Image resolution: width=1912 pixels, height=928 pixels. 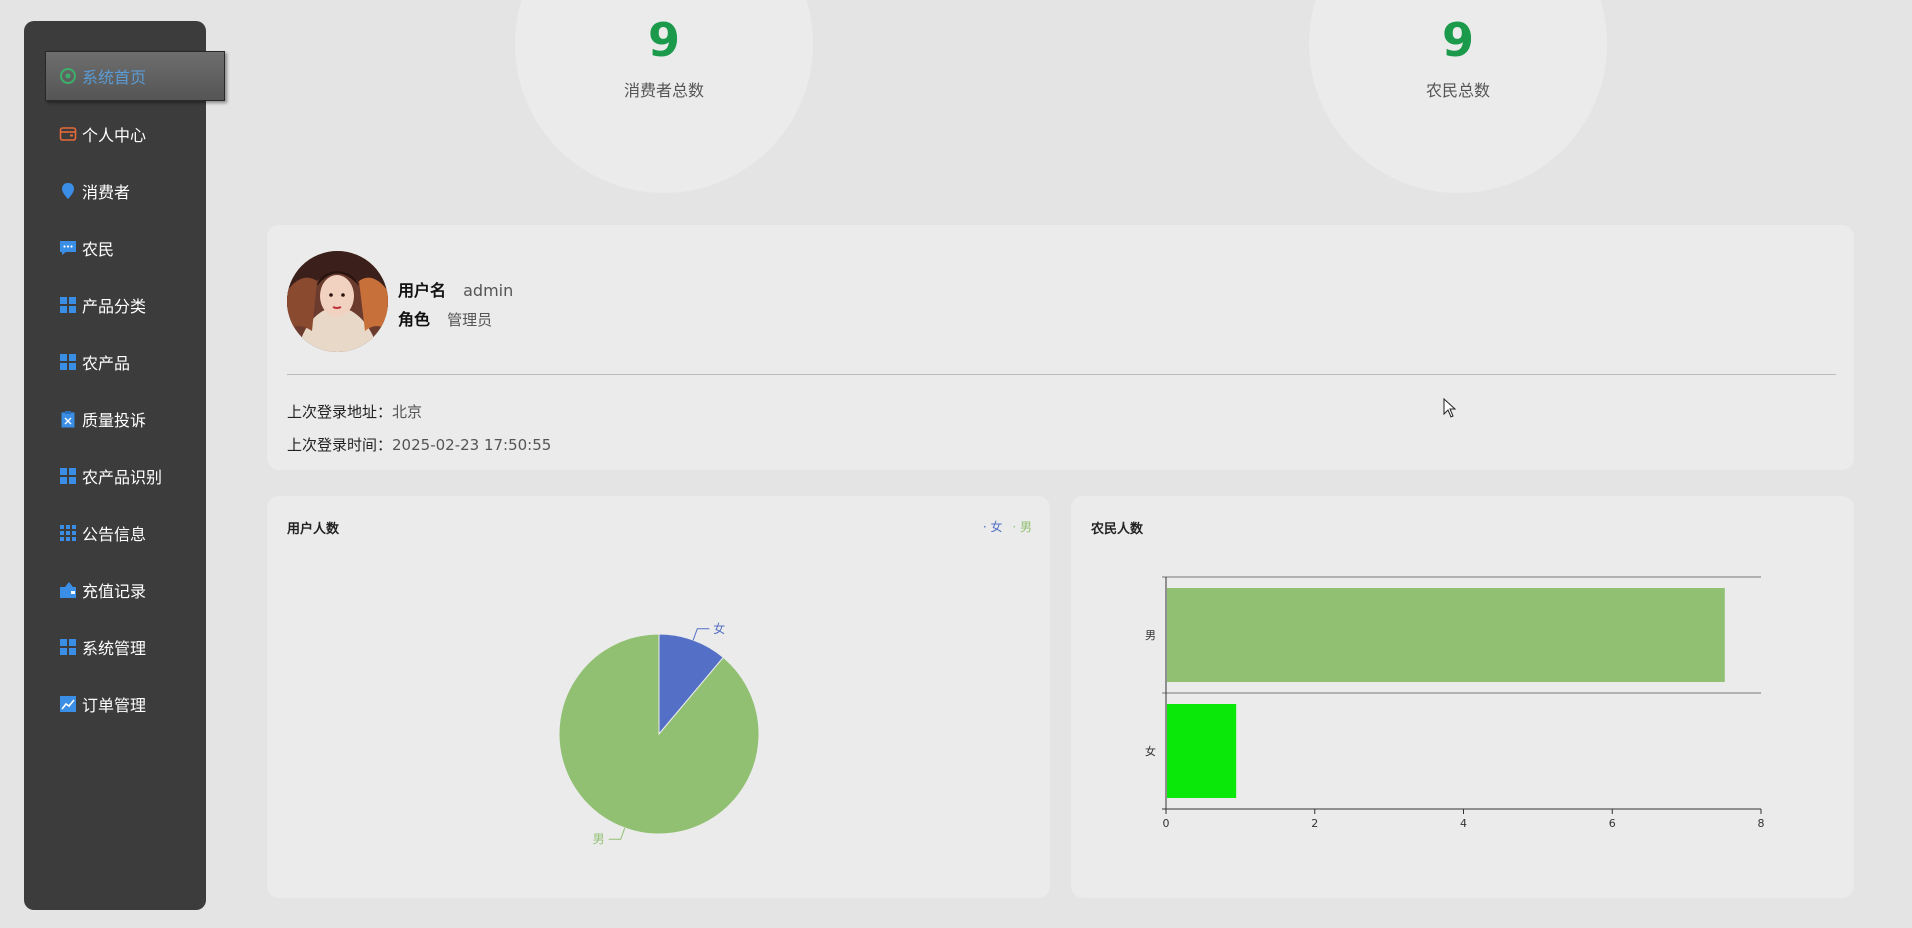 What do you see at coordinates (68, 704) in the screenshot?
I see `chart-line-icon` at bounding box center [68, 704].